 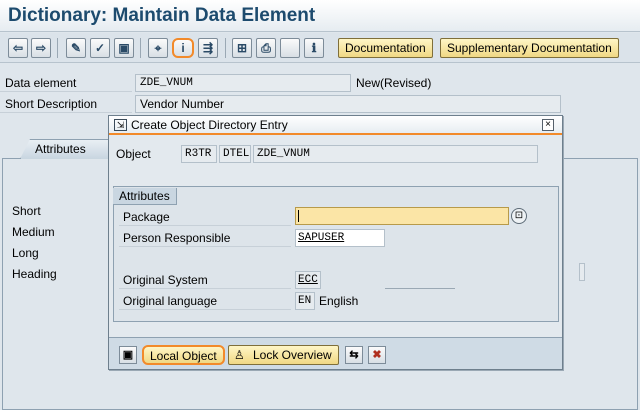 I want to click on object-label: Object, so click(x=133, y=154).